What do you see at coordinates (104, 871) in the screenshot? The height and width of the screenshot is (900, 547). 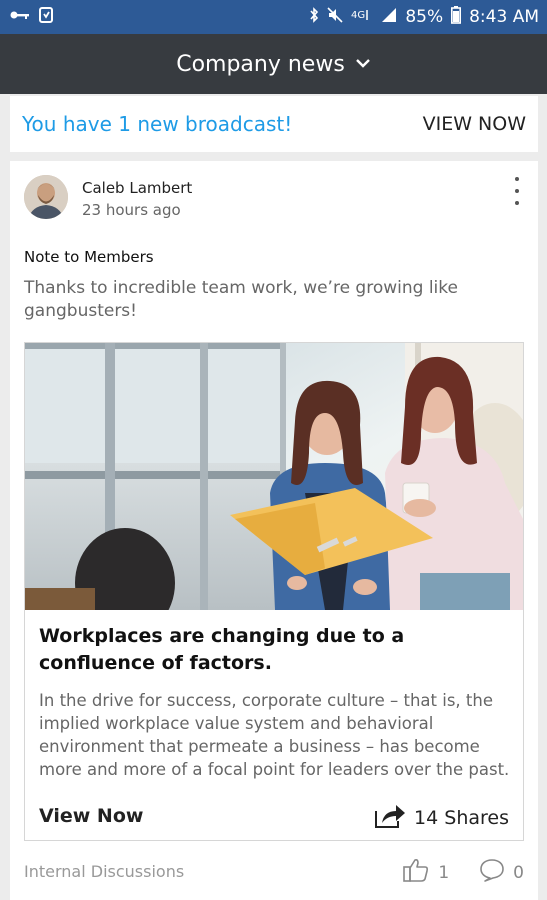 I see `channel-label: Internal Discussions` at bounding box center [104, 871].